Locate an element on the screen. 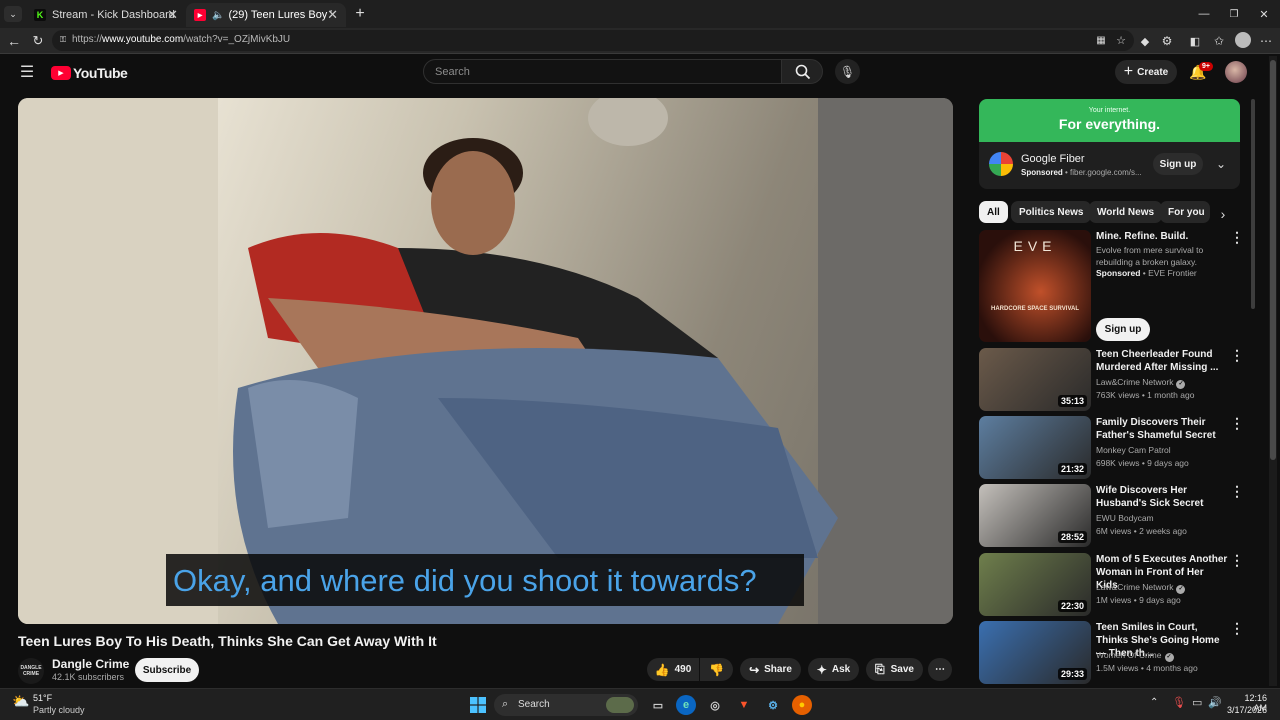  sponsored-advertiser: EVE Frontier is located at coordinates (1172, 273).